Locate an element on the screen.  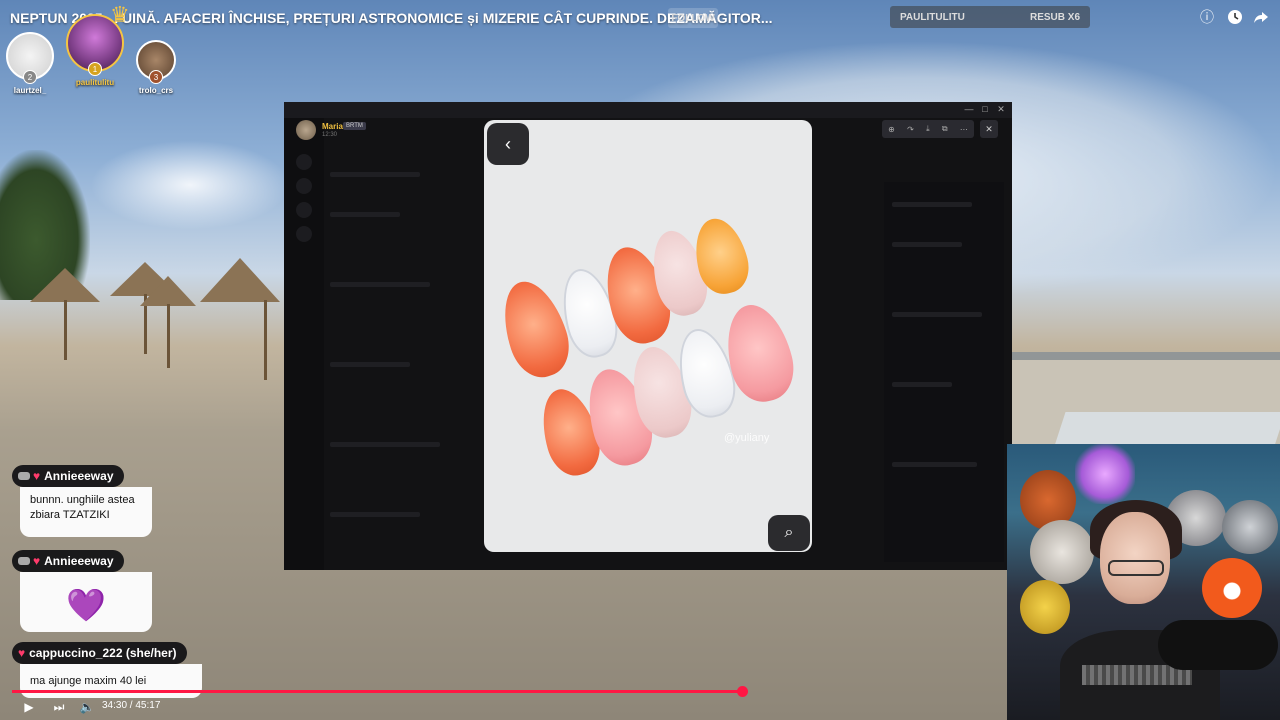
chat-message: 💜 is located at coordinates (86, 602).